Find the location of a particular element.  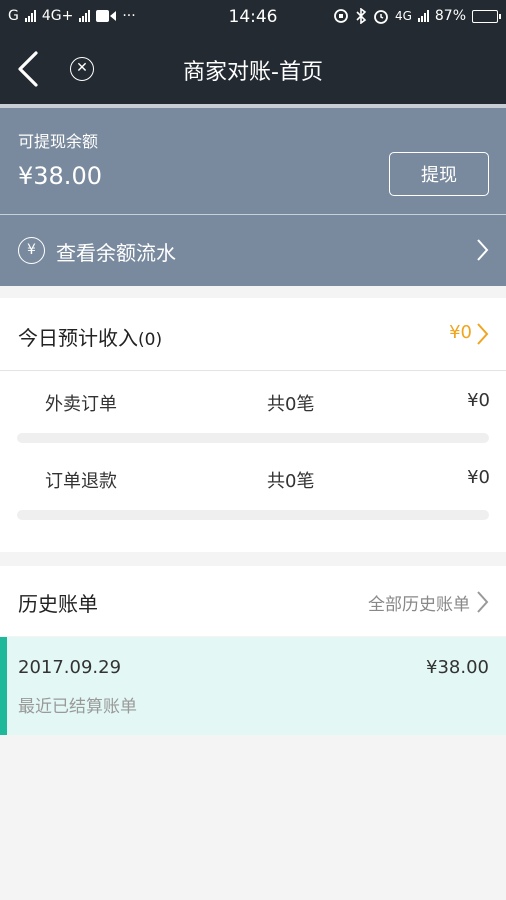

today-income-title: 今日预计收入(0) is located at coordinates (90, 336).